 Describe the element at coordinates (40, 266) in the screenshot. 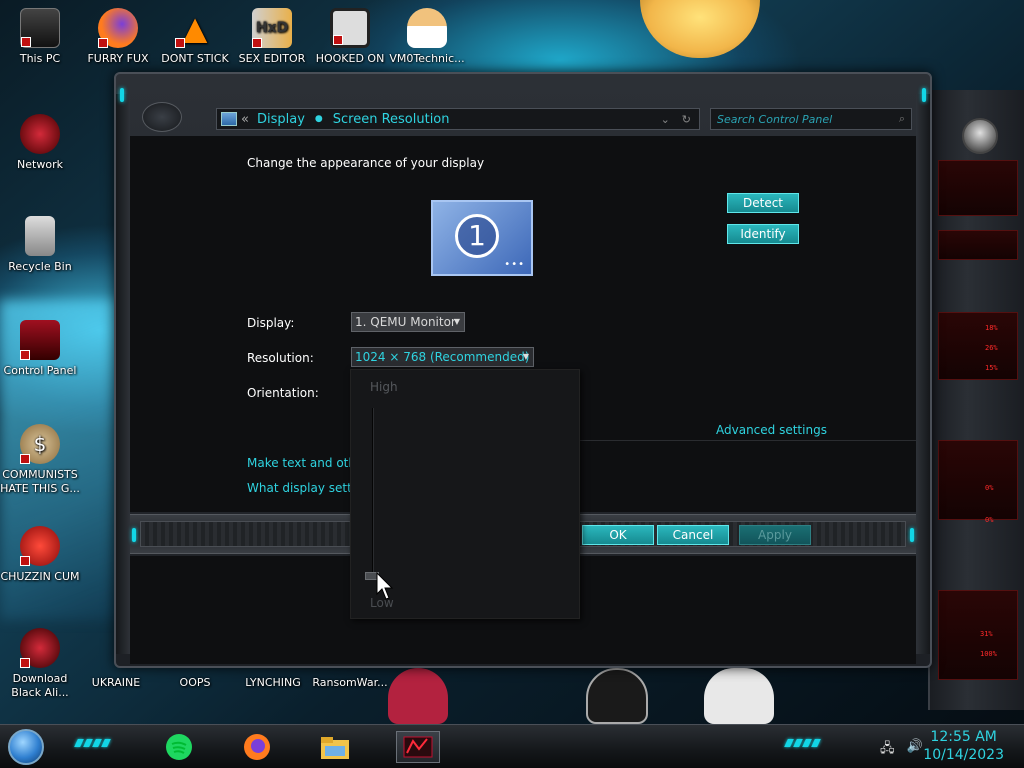

I see `desktop-icon-label: Recycle Bin` at that location.